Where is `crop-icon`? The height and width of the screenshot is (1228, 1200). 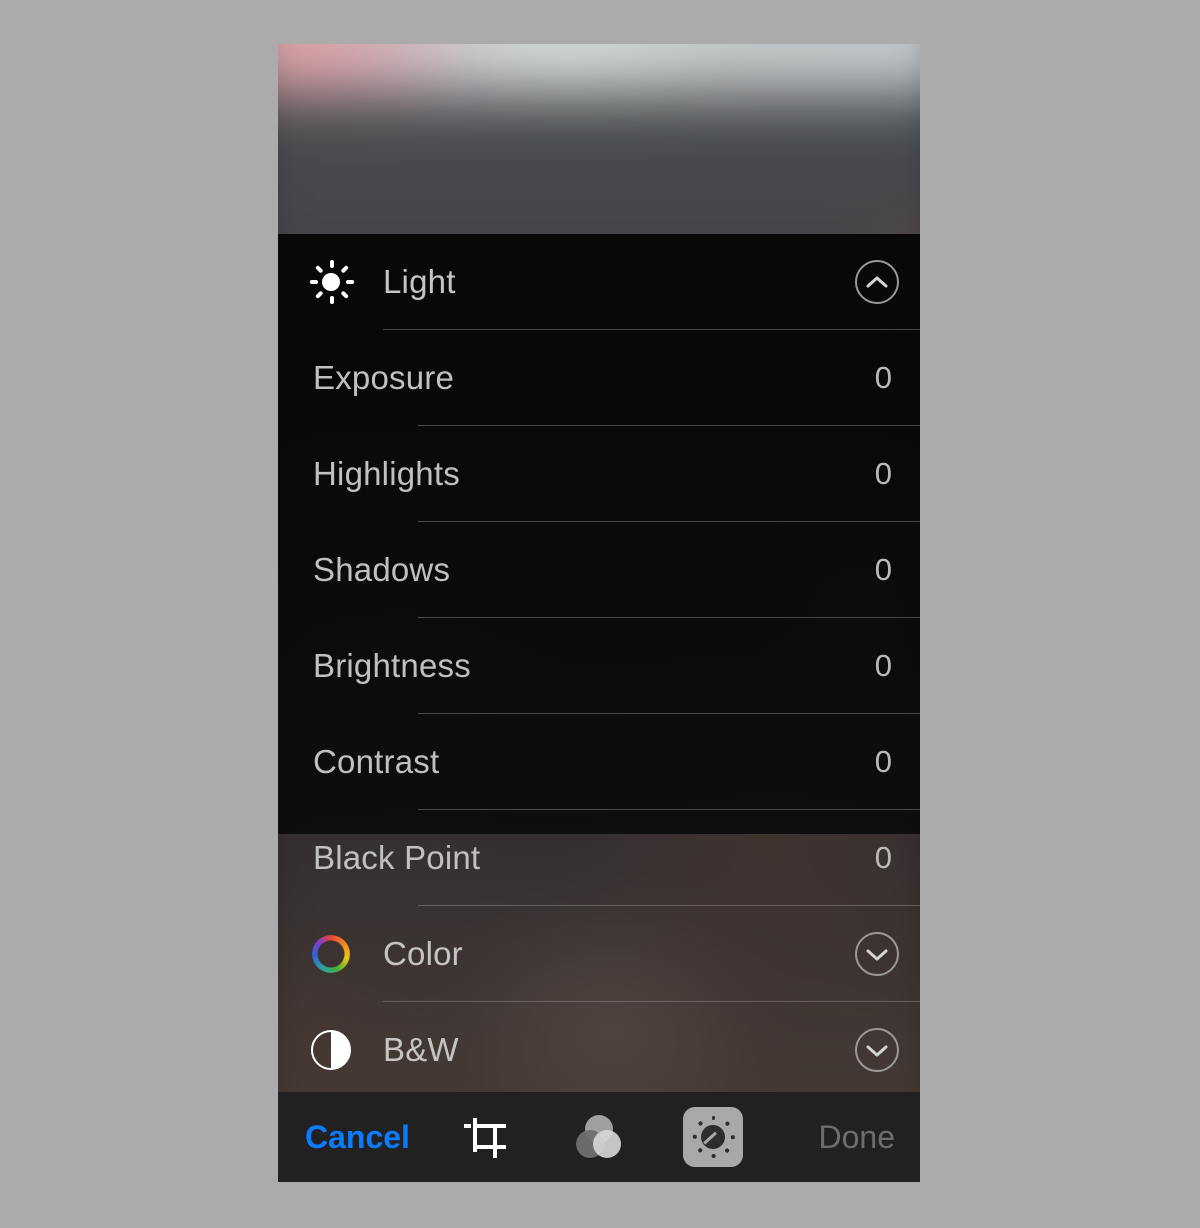
crop-icon is located at coordinates (485, 1137).